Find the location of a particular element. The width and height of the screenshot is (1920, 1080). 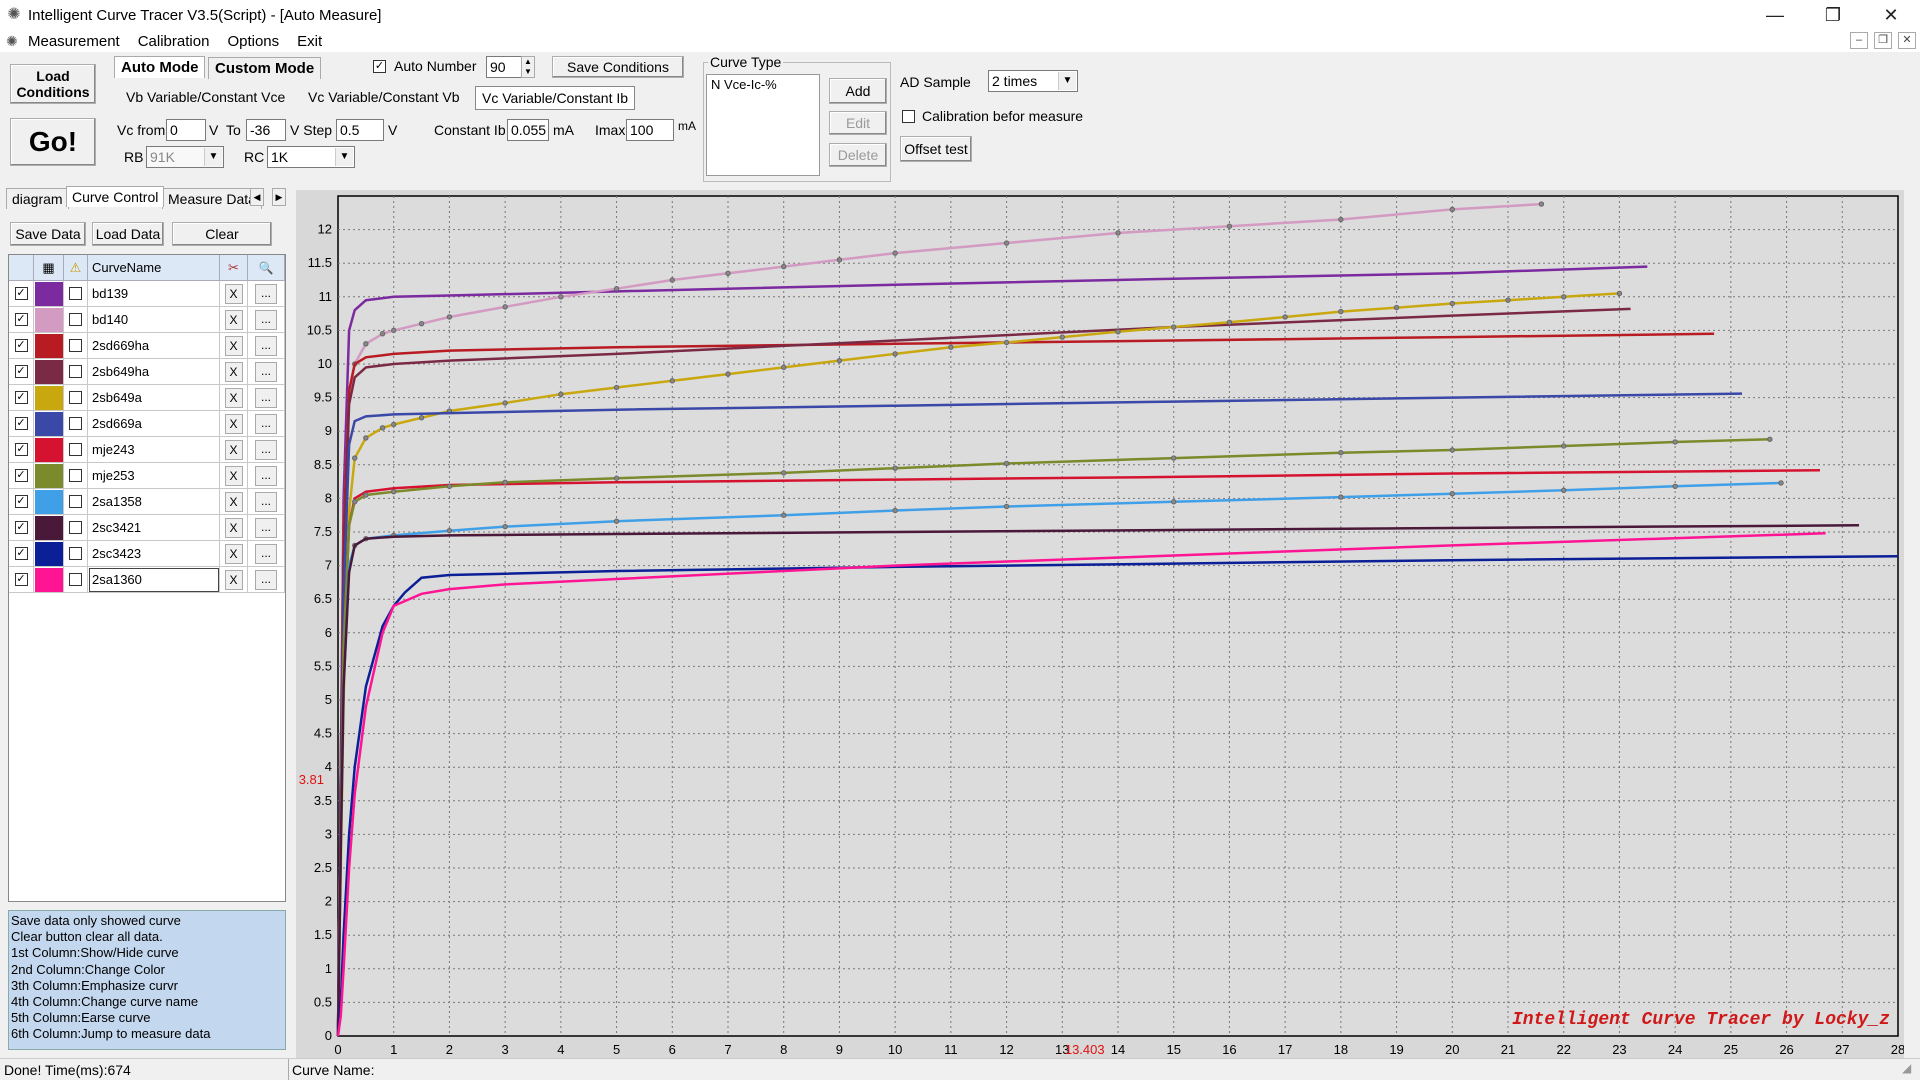

menu-calibration: Calibration is located at coordinates (174, 41).